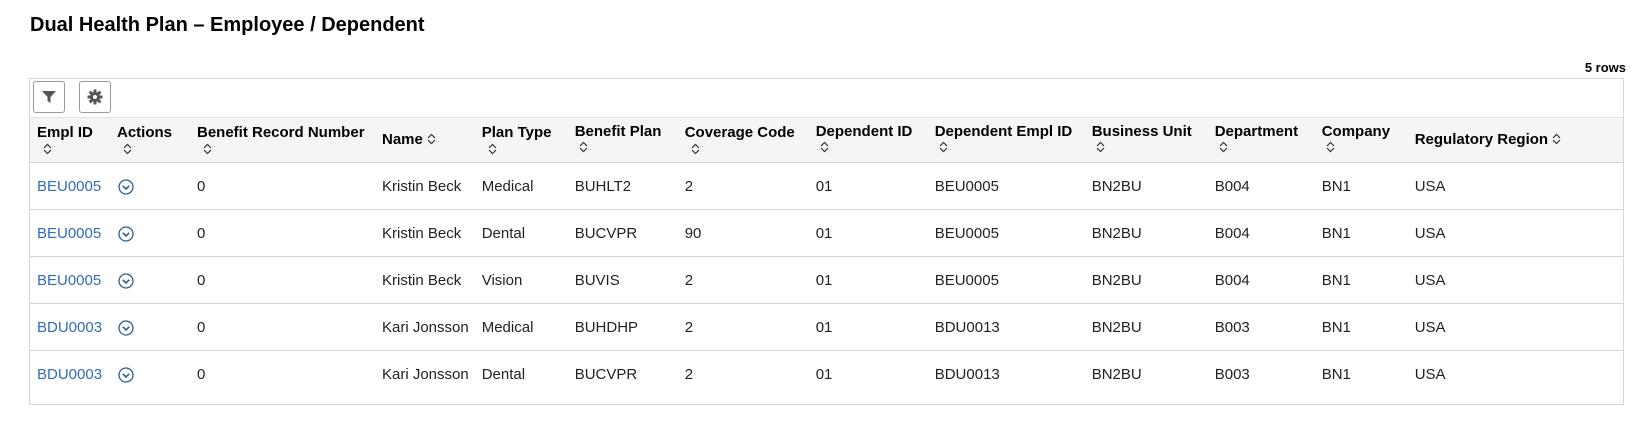 Image resolution: width=1632 pixels, height=433 pixels. What do you see at coordinates (1261, 140) in the screenshot?
I see `column-header: Department` at bounding box center [1261, 140].